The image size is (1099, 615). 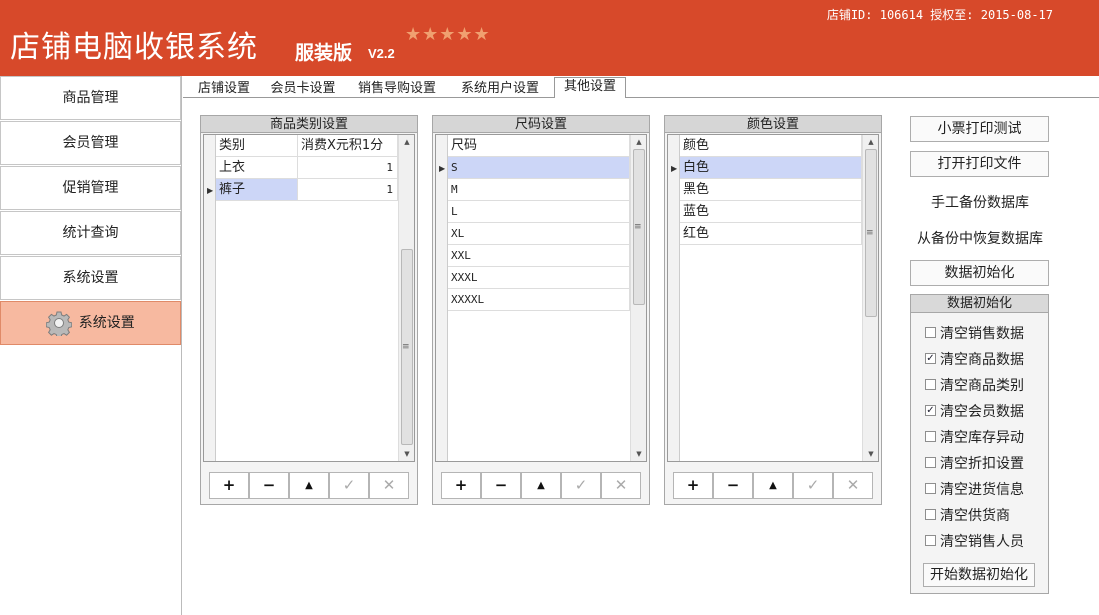 I want to click on tab-member-card-settings: 会员卡设置, so click(x=303, y=89).